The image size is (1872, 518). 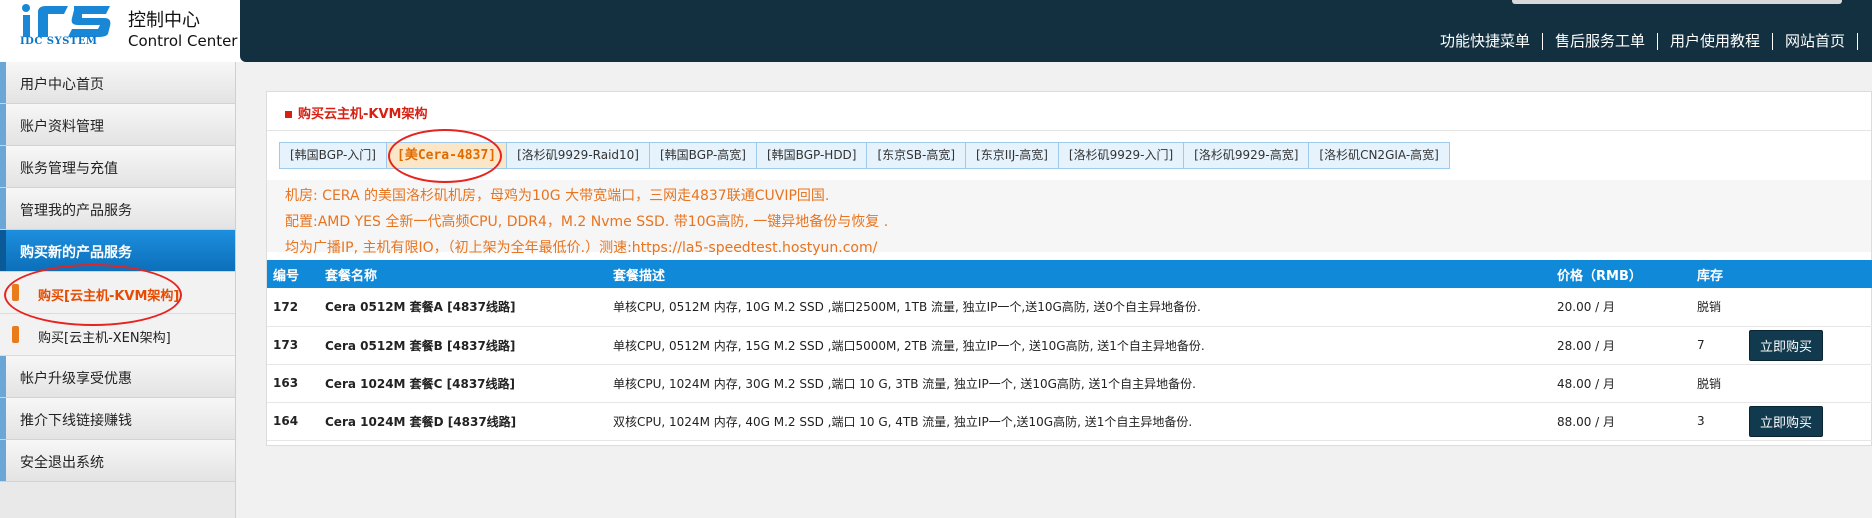 What do you see at coordinates (363, 114) in the screenshot?
I see `page-title-text: 购买云主机-KVM架构` at bounding box center [363, 114].